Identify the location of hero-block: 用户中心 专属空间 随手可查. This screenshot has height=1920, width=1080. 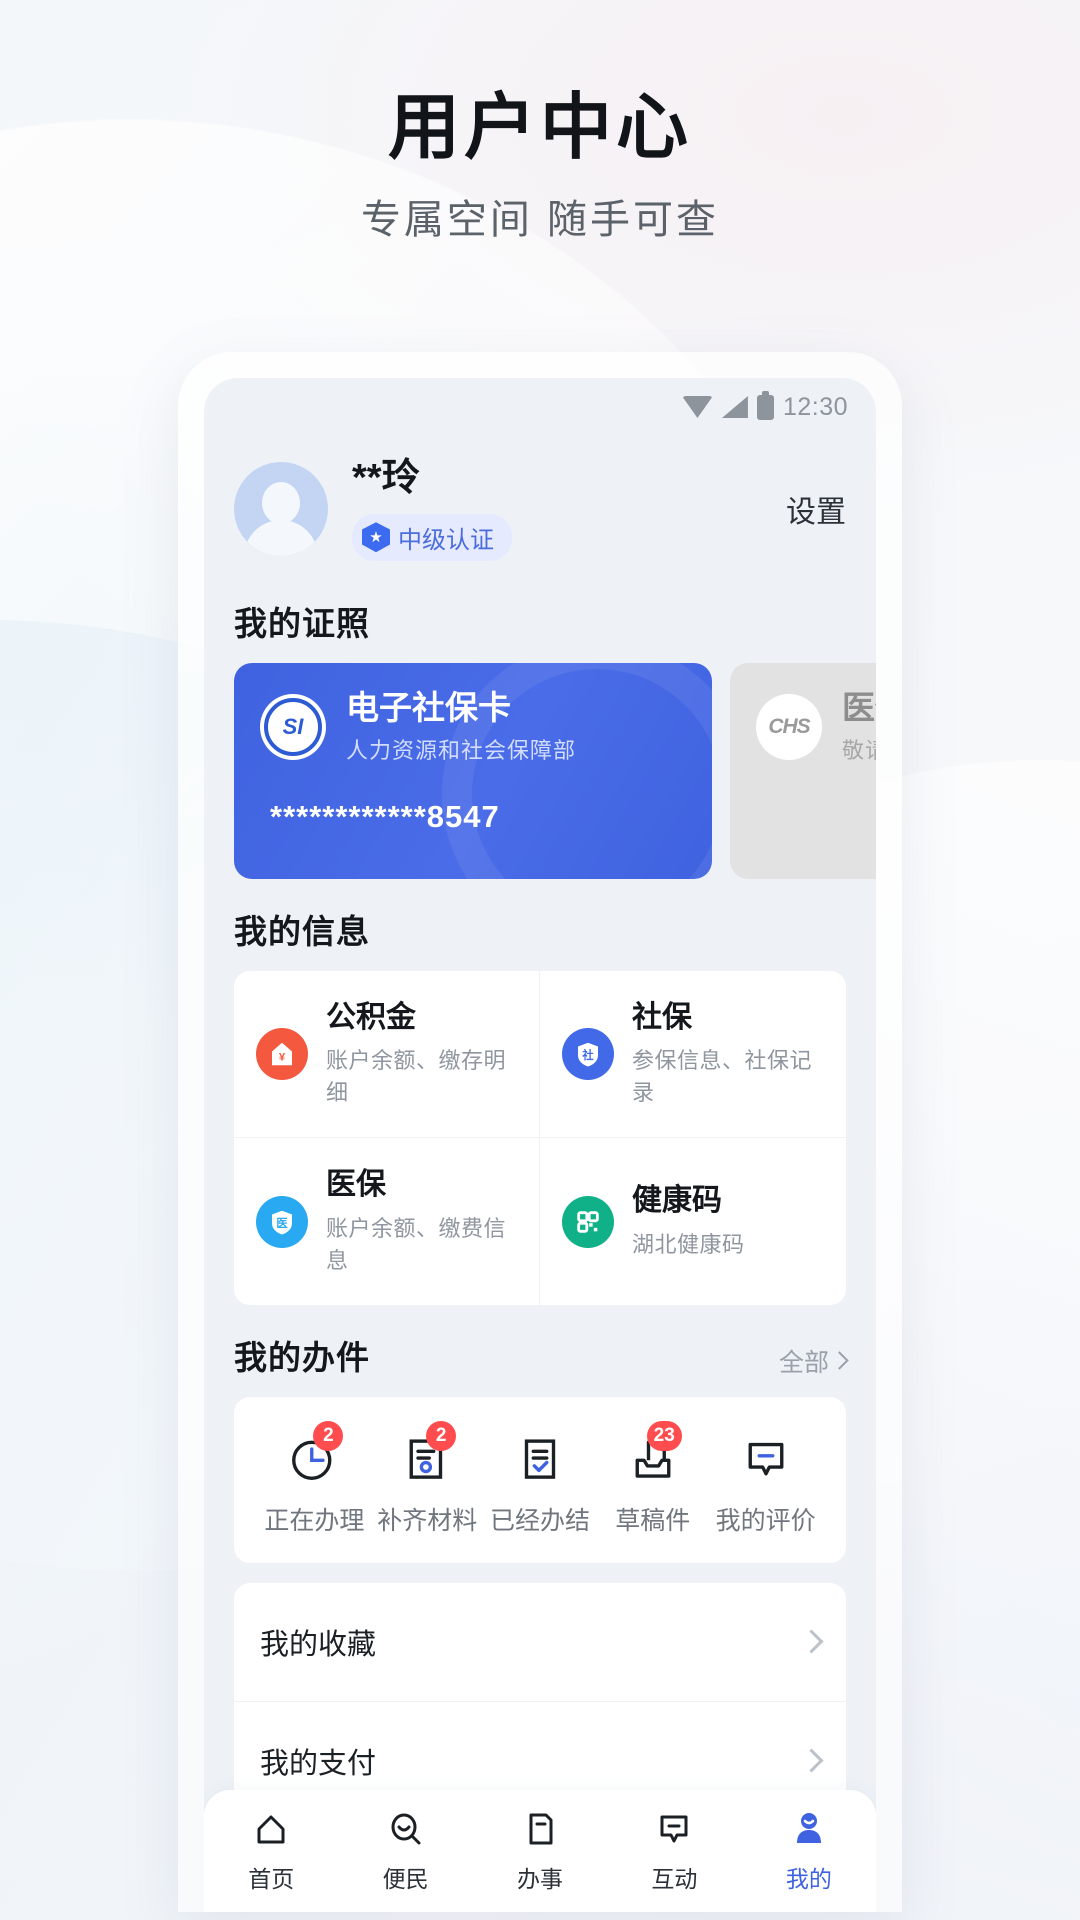
(540, 166).